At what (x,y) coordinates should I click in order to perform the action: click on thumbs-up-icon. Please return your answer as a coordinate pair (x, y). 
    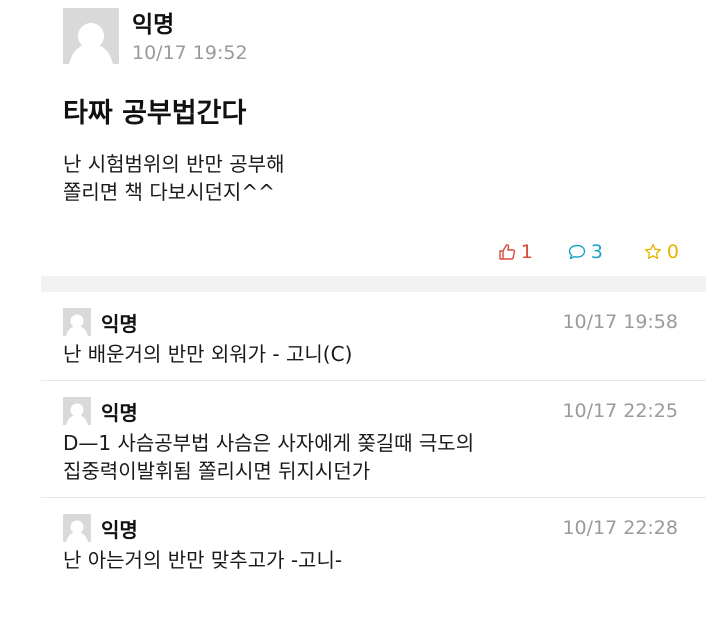
    Looking at the image, I should click on (507, 251).